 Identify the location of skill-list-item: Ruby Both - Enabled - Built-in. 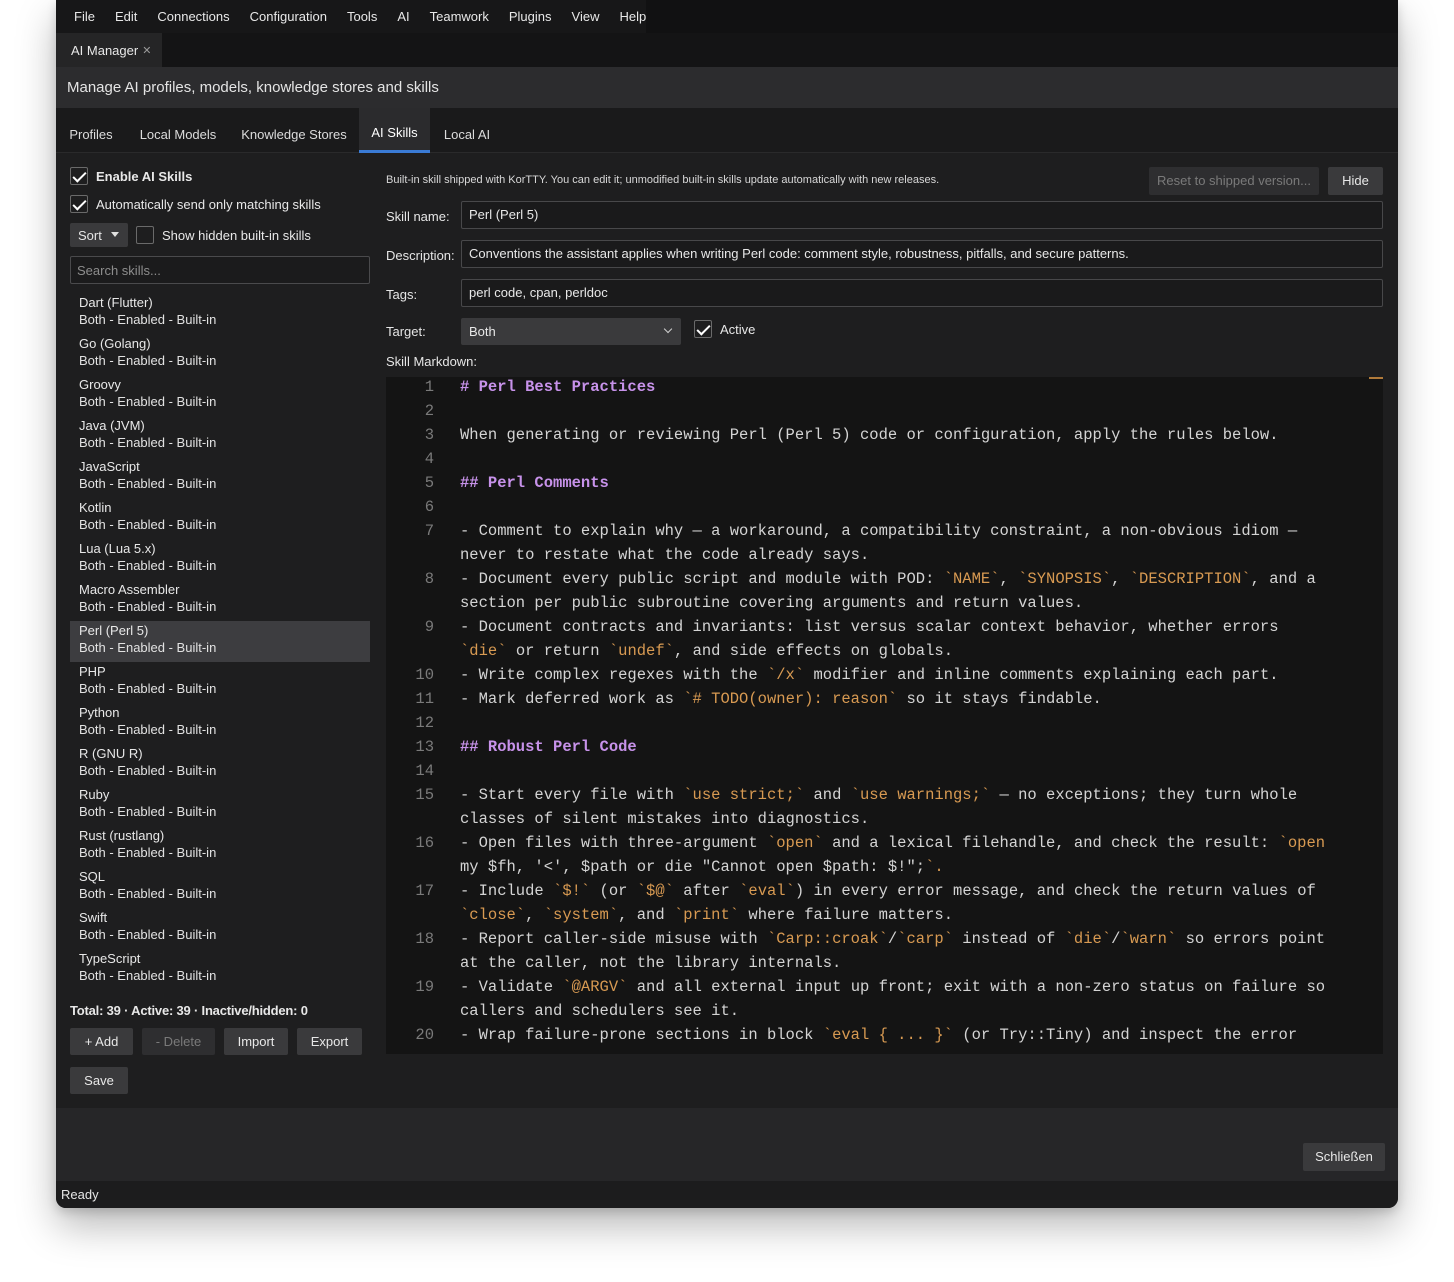
(220, 805).